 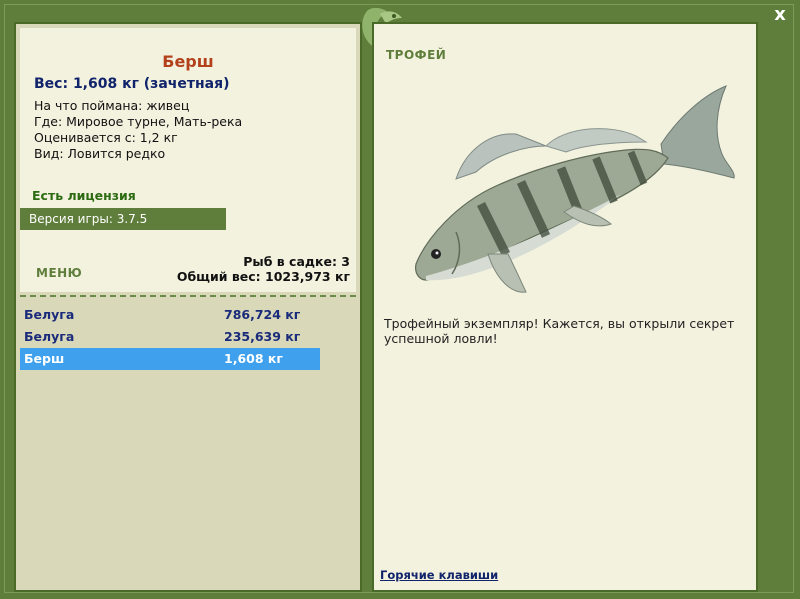 What do you see at coordinates (188, 296) in the screenshot?
I see `divider` at bounding box center [188, 296].